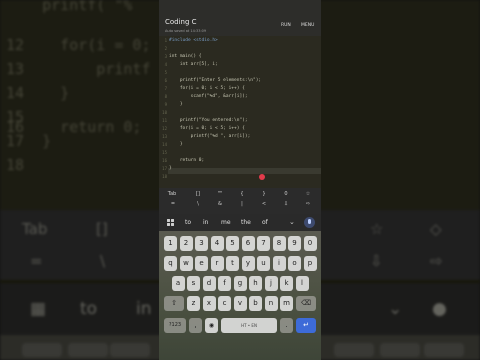  Describe the element at coordinates (224, 303) in the screenshot. I see `key-c: c` at that location.